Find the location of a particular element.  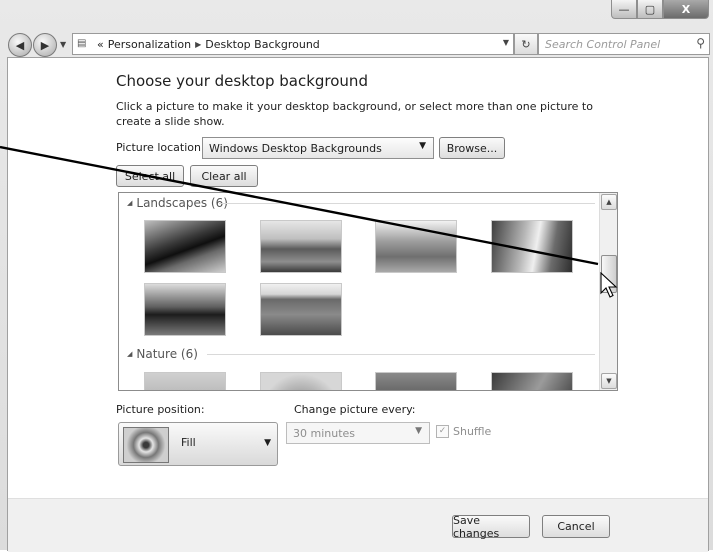

picture-position-value: Fill is located at coordinates (188, 442).